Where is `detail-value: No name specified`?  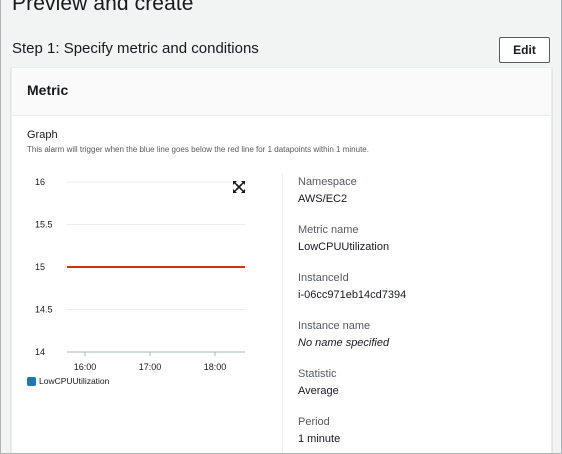
detail-value: No name specified is located at coordinates (344, 343).